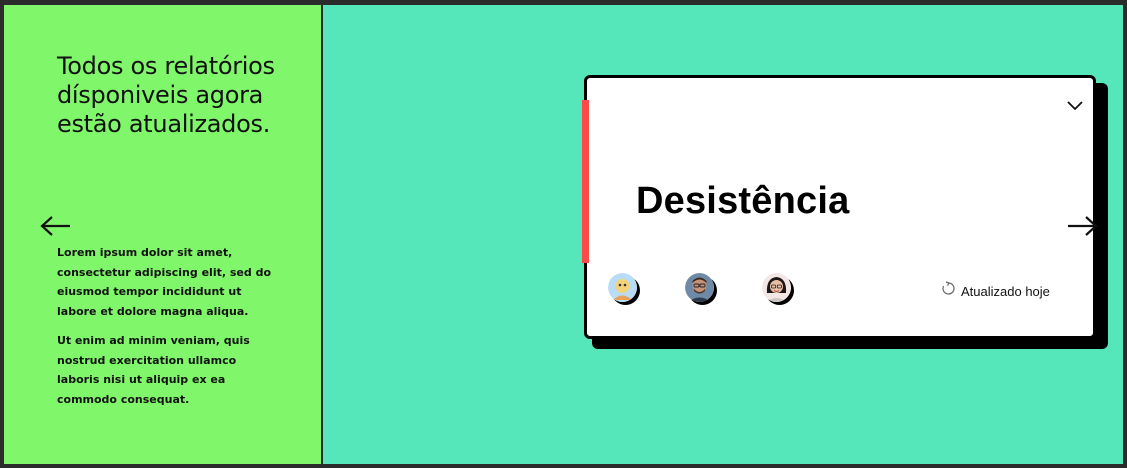 This screenshot has height=468, width=1127. Describe the element at coordinates (1005, 291) in the screenshot. I see `update-status-label: Atualizado hoje` at that location.